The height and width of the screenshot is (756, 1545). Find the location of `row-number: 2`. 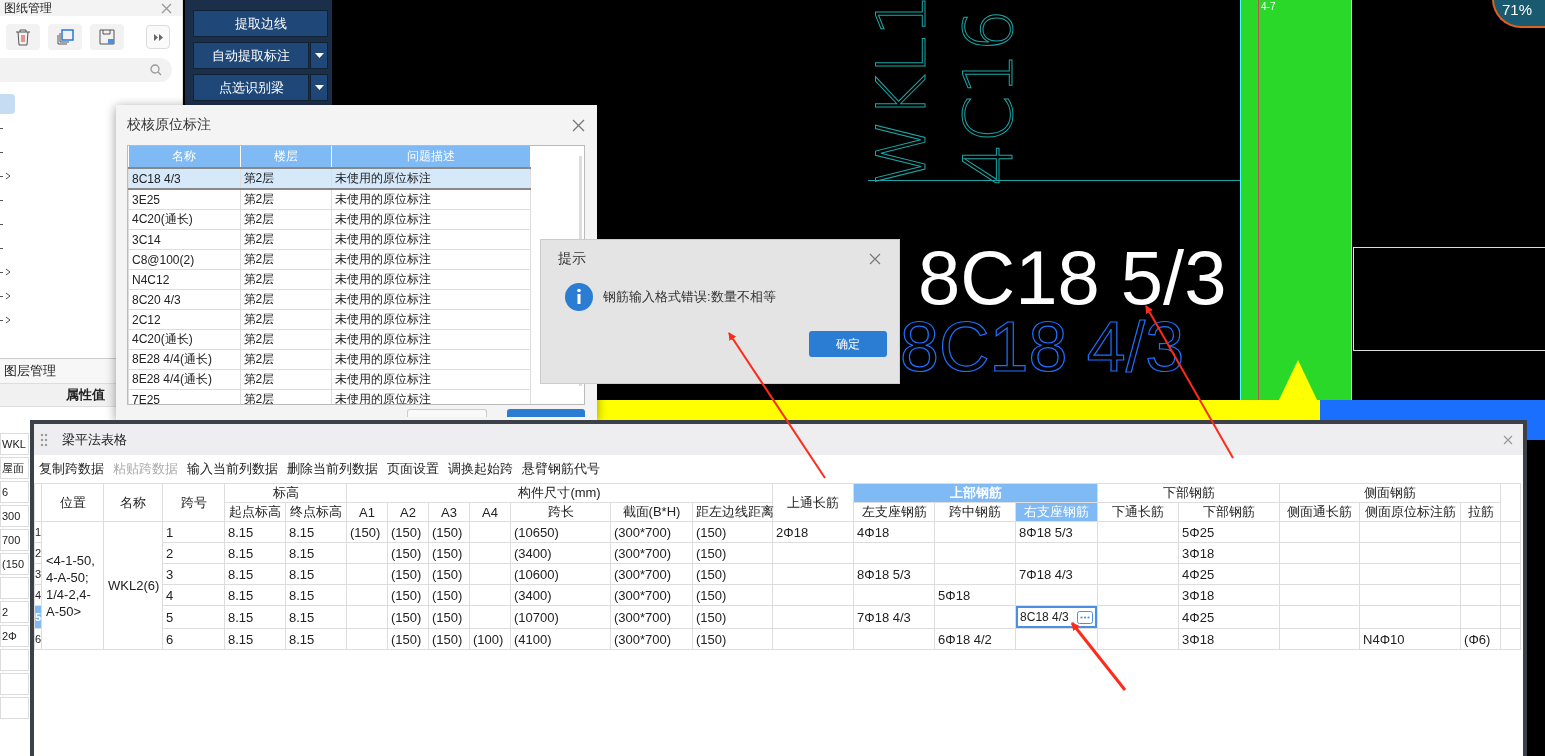

row-number: 2 is located at coordinates (38, 553).